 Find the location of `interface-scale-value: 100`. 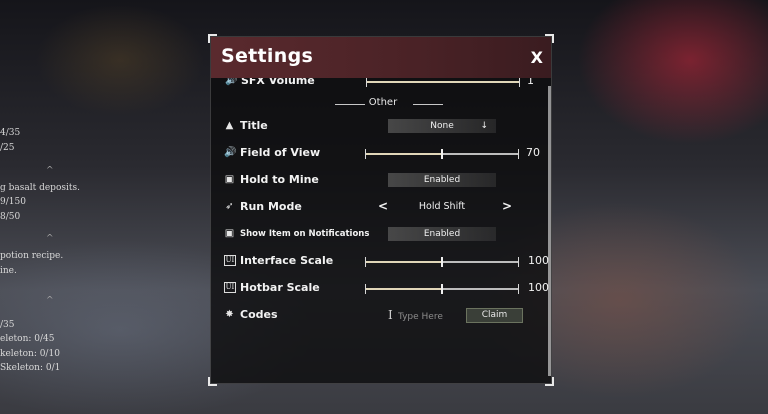

interface-scale-value: 100 is located at coordinates (538, 260).